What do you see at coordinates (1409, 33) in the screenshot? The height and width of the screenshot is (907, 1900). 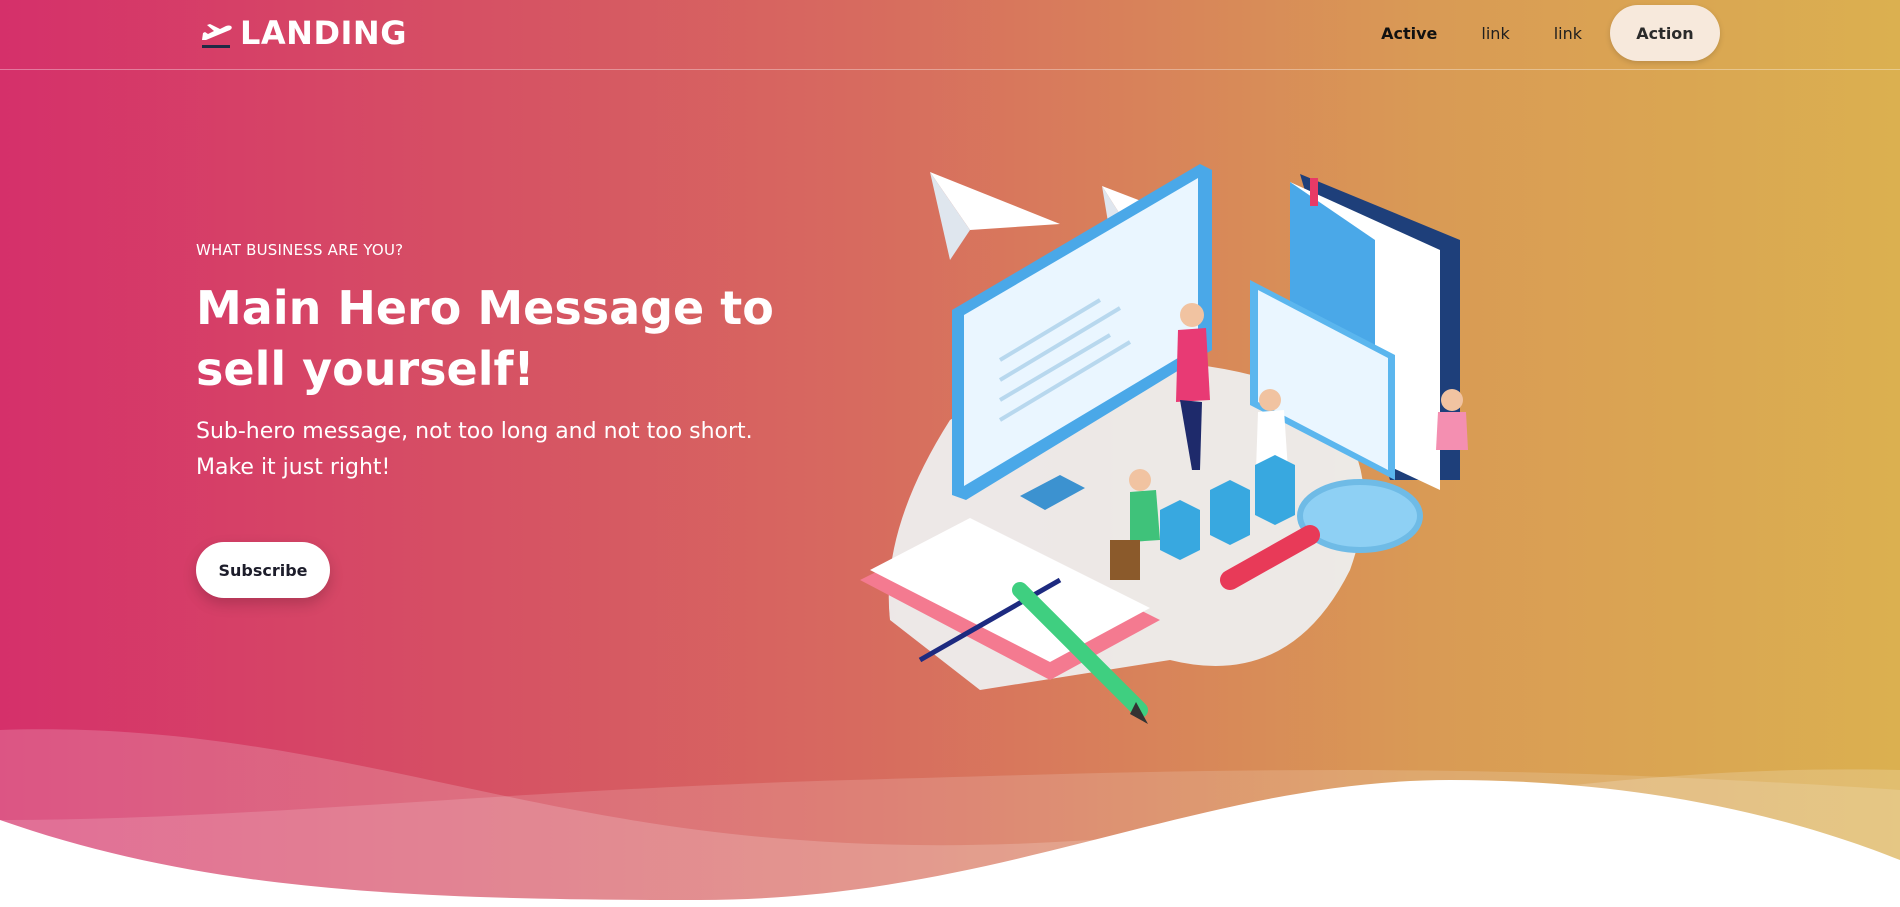 I see `nav-link-active: Active` at bounding box center [1409, 33].